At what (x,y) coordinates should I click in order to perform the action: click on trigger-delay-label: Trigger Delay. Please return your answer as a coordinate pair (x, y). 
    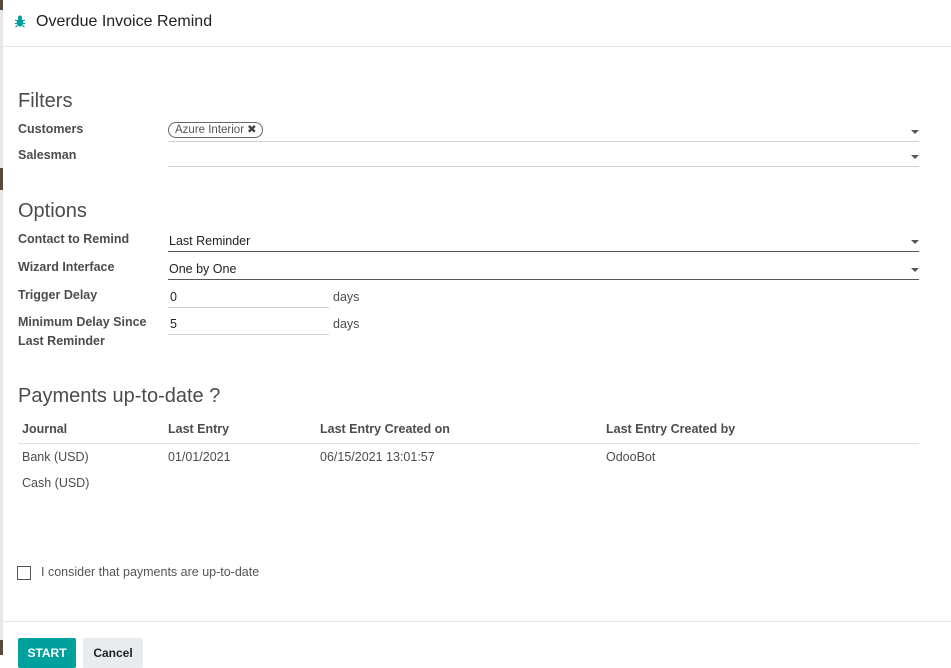
    Looking at the image, I should click on (58, 295).